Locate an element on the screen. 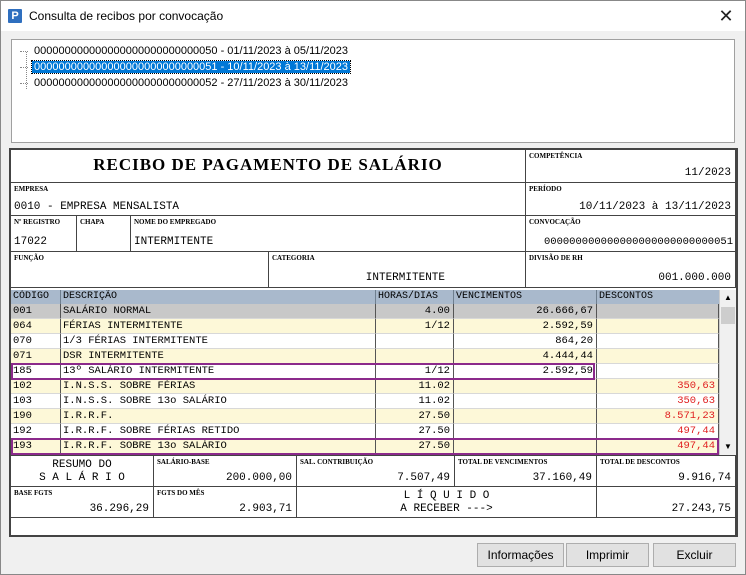 This screenshot has width=746, height=575. cell-descricao: I.R.R.F. is located at coordinates (218, 416).